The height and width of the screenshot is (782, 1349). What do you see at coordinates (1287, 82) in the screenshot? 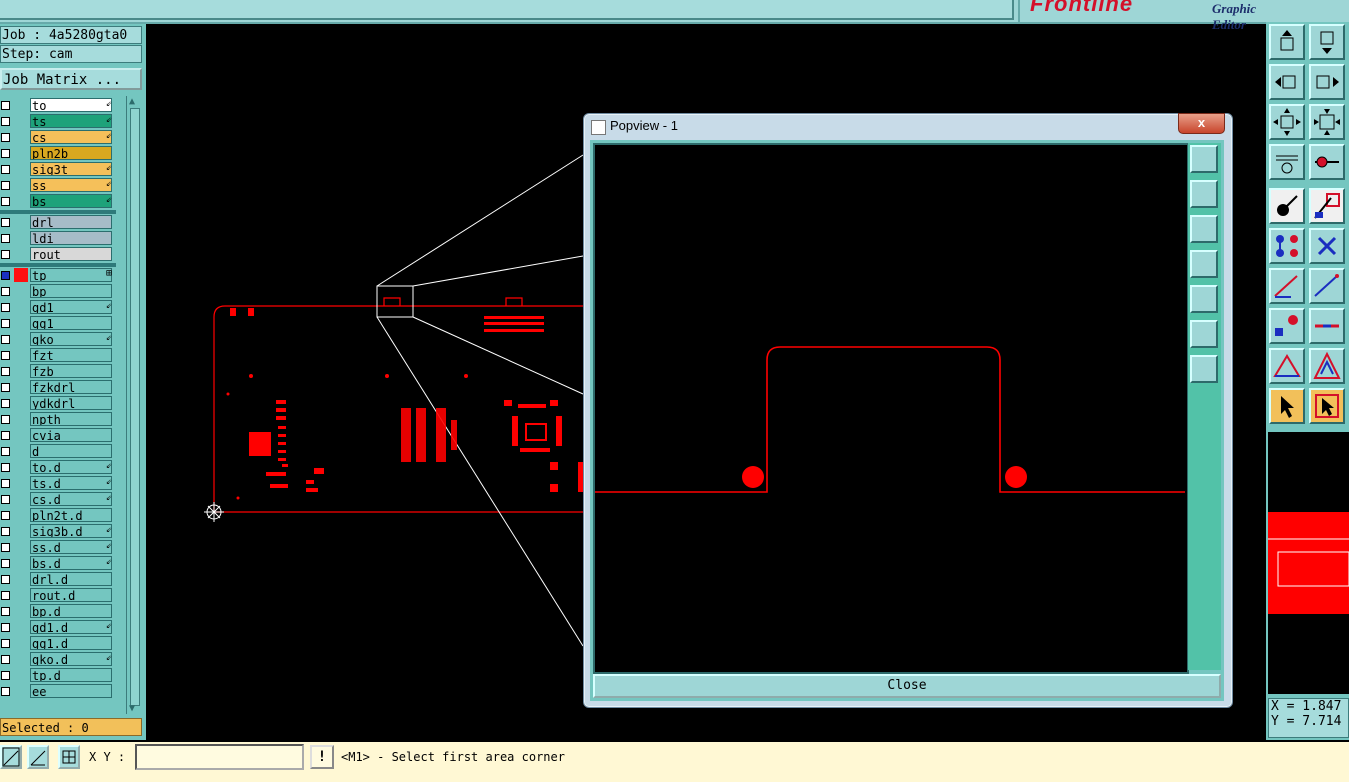
I see `pan-left-icon` at bounding box center [1287, 82].